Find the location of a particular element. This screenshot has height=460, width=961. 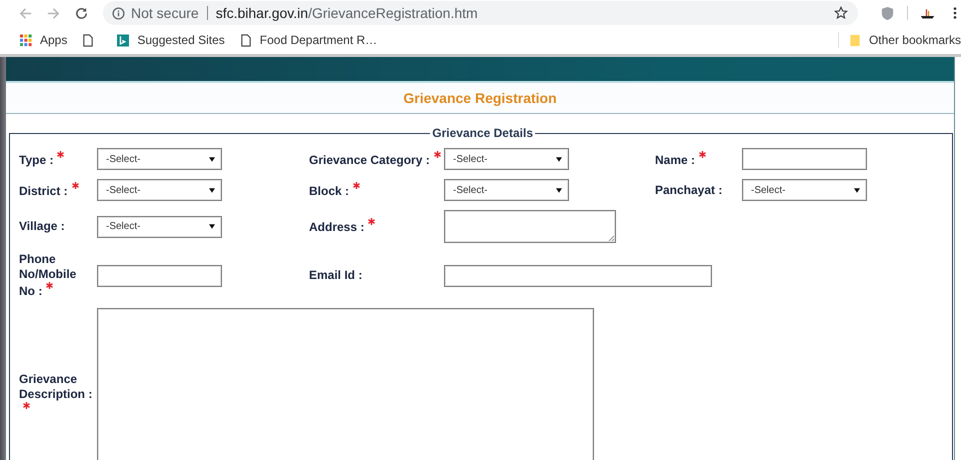

menu-icon is located at coordinates (955, 13).